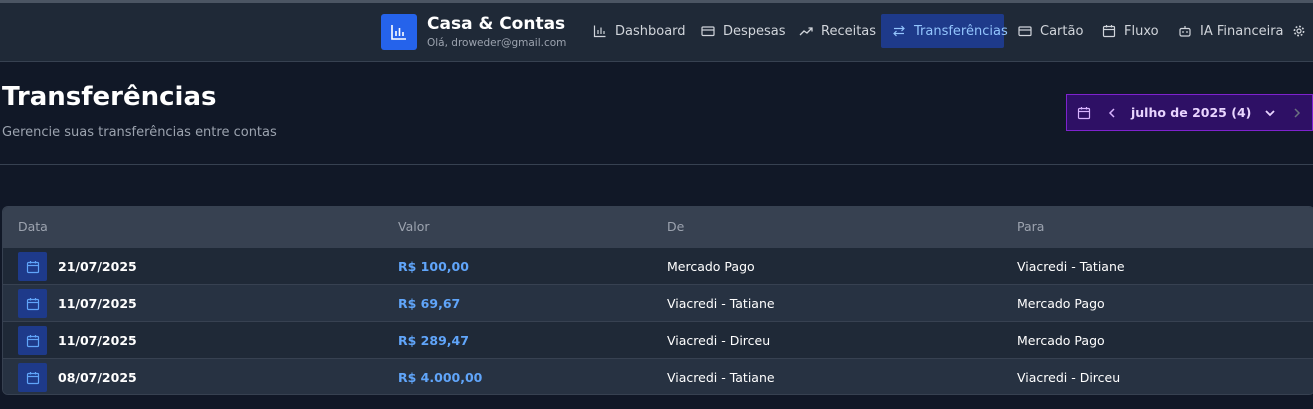 The image size is (1313, 409). I want to click on nav-fluxo: Fluxo, so click(1130, 31).